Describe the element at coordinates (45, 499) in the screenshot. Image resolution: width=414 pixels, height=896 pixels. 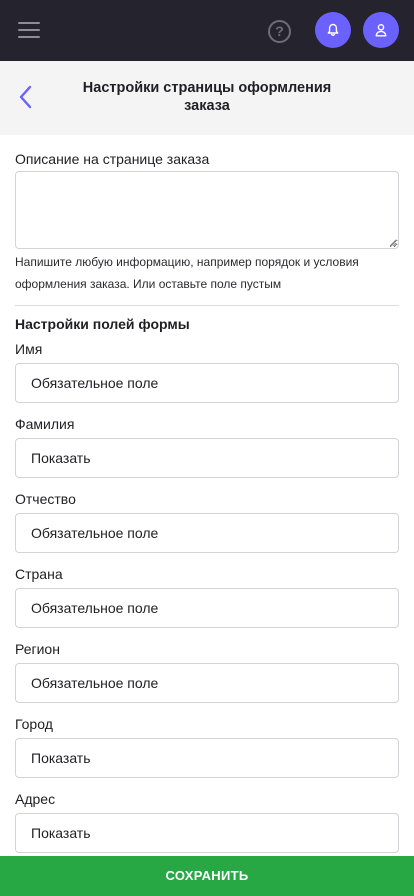
I see `field-label: Отчество` at that location.